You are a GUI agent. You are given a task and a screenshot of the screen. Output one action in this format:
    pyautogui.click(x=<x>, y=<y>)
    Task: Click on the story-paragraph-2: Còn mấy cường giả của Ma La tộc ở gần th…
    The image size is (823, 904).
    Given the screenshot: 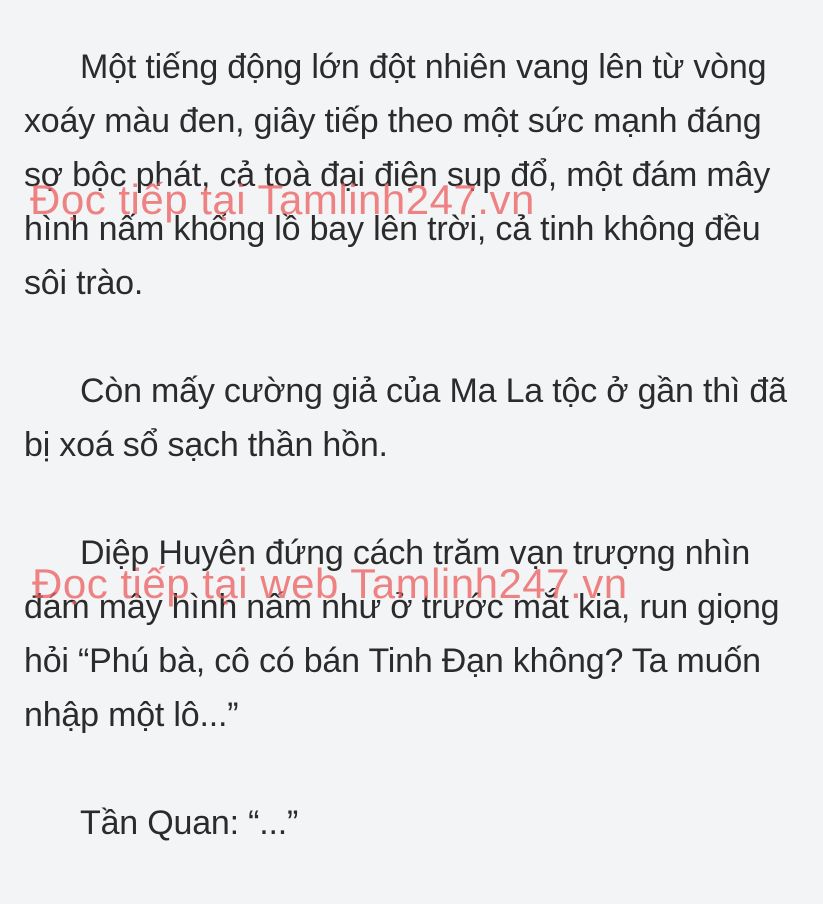 What is the action you would take?
    pyautogui.click(x=405, y=418)
    